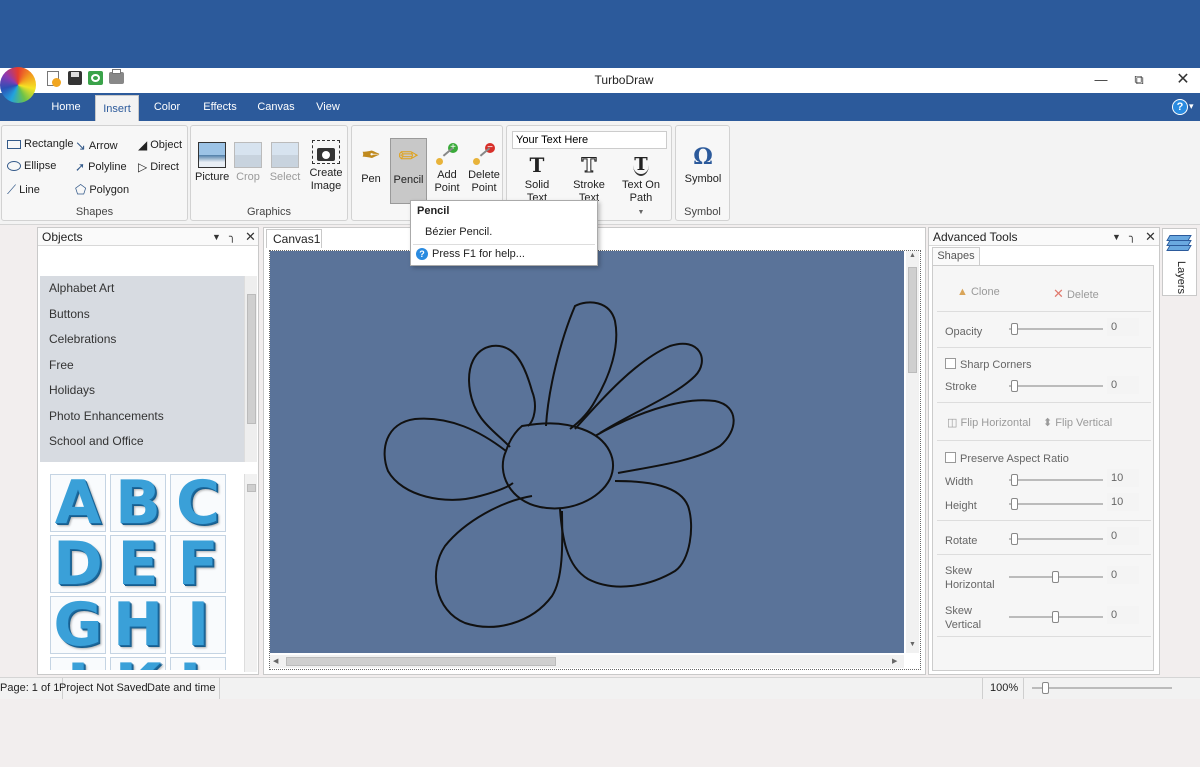  I want to click on delete-button: ✕ Delete, so click(1076, 294).